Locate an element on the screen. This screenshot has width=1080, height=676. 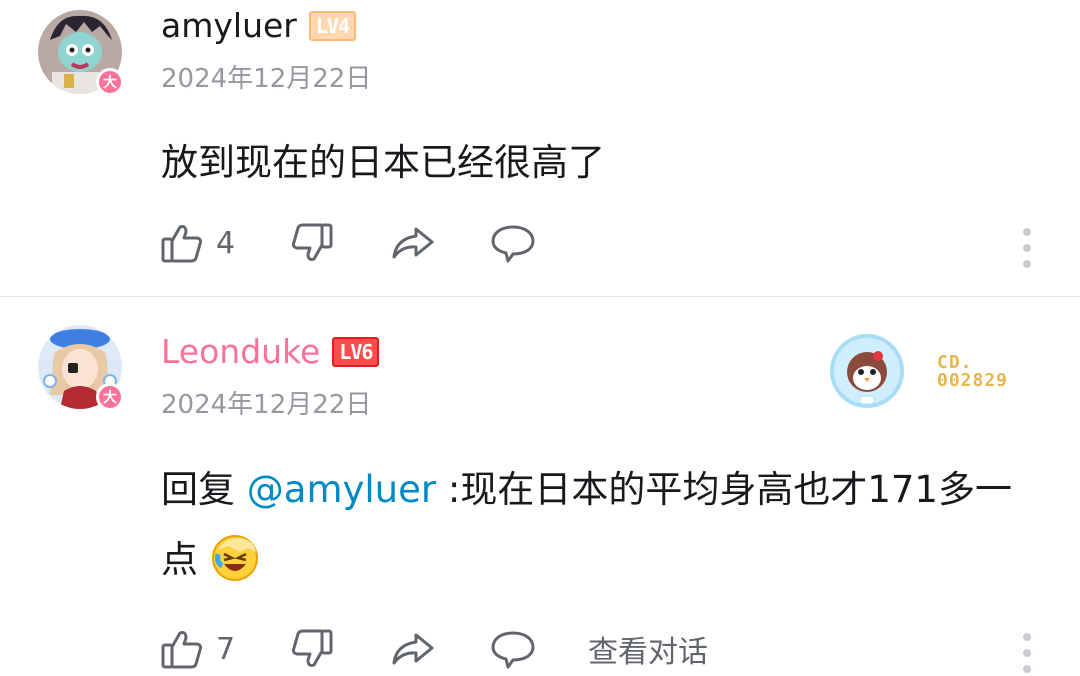
username: amyluer LV4 is located at coordinates (258, 26).